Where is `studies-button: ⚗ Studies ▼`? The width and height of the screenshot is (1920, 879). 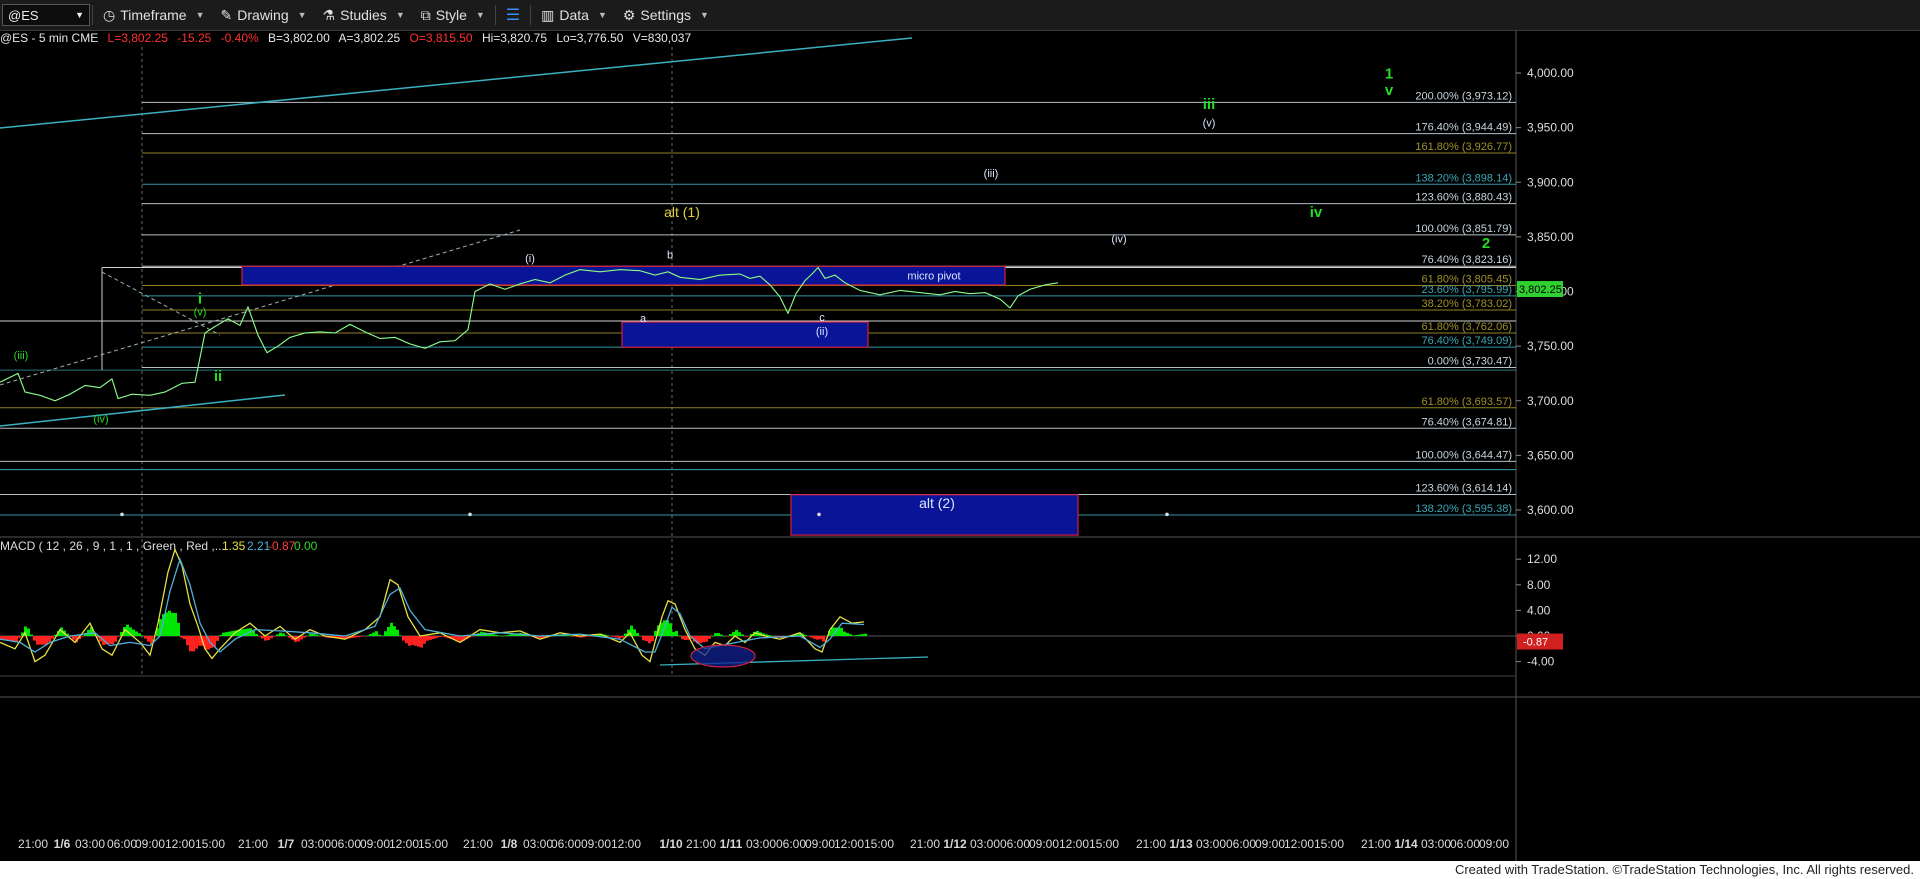
studies-button: ⚗ Studies ▼ is located at coordinates (364, 15).